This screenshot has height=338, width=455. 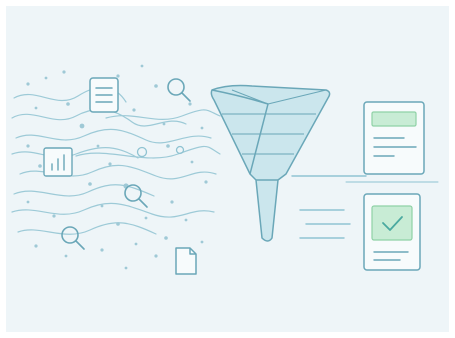 I want to click on document-icon, so click(x=104, y=95).